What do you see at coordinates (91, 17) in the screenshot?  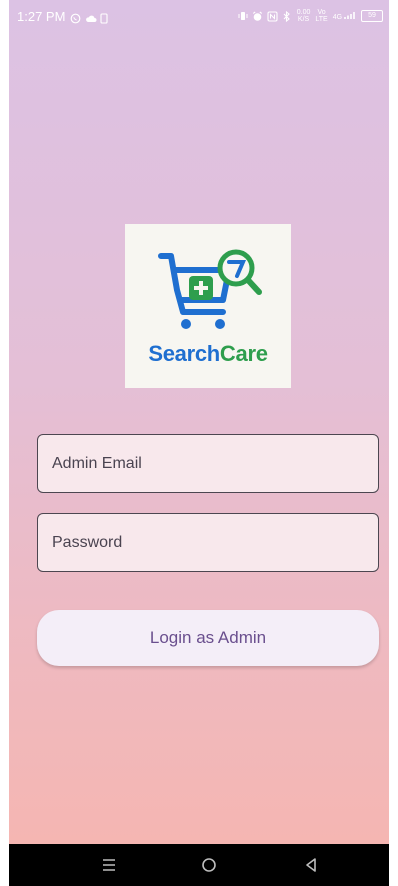 I see `cloud-icon` at bounding box center [91, 17].